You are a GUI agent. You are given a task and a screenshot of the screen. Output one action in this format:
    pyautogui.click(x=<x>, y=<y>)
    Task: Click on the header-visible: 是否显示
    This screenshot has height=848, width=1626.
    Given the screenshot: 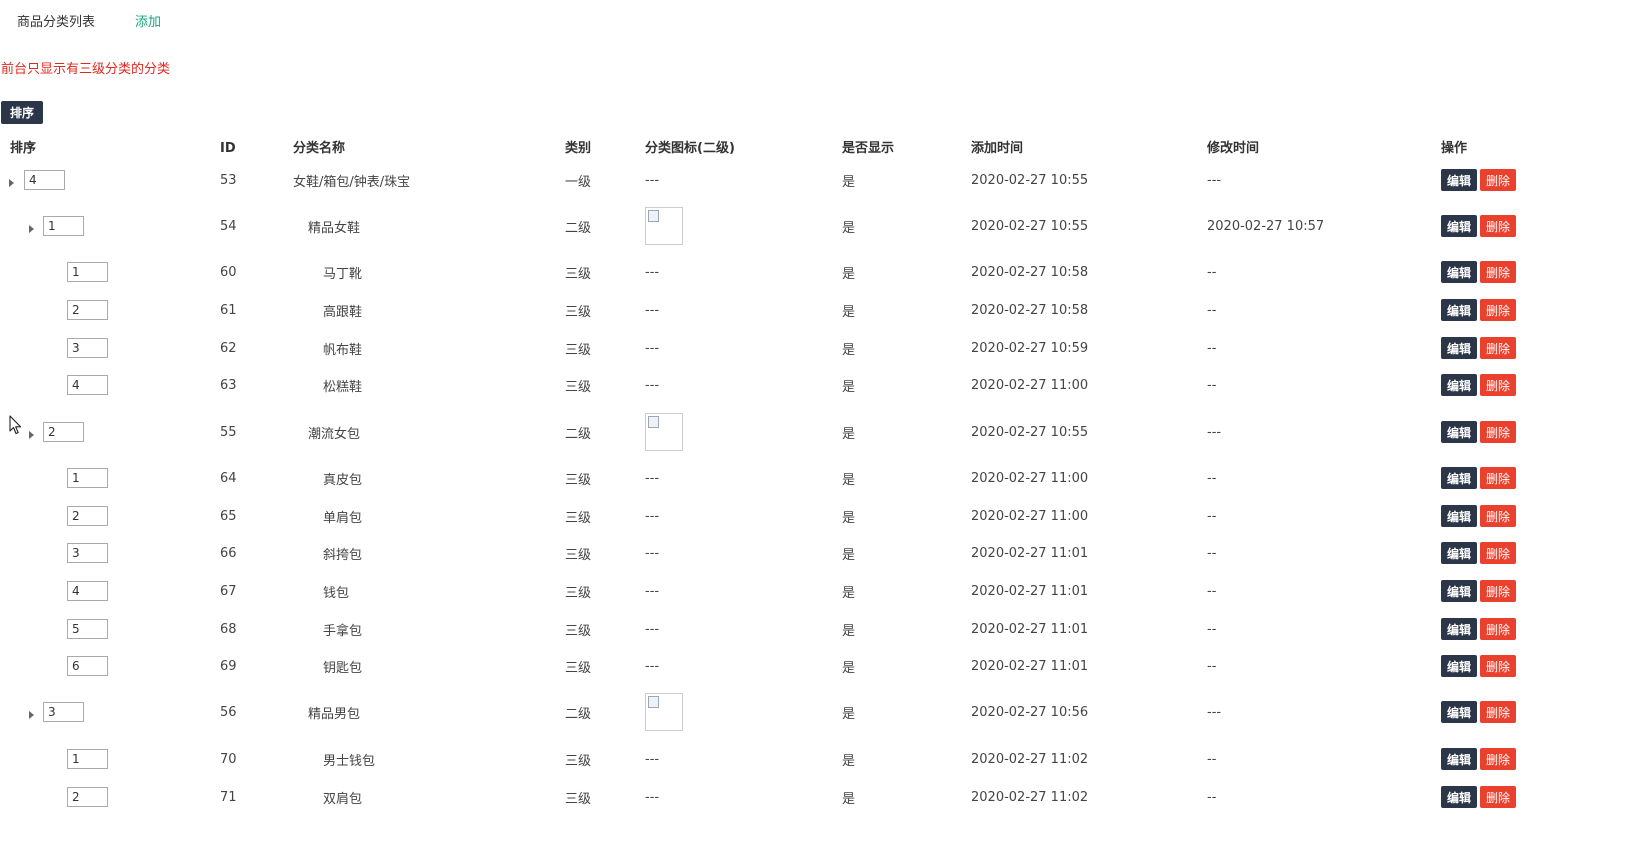 What is the action you would take?
    pyautogui.click(x=868, y=148)
    